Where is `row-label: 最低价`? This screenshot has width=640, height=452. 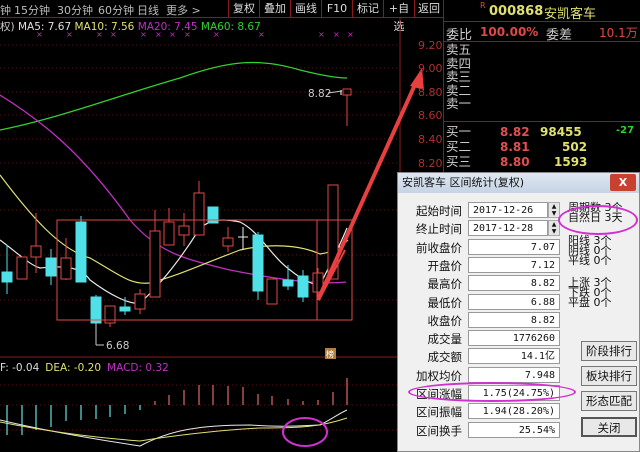
row-label: 最低价 is located at coordinates (445, 302).